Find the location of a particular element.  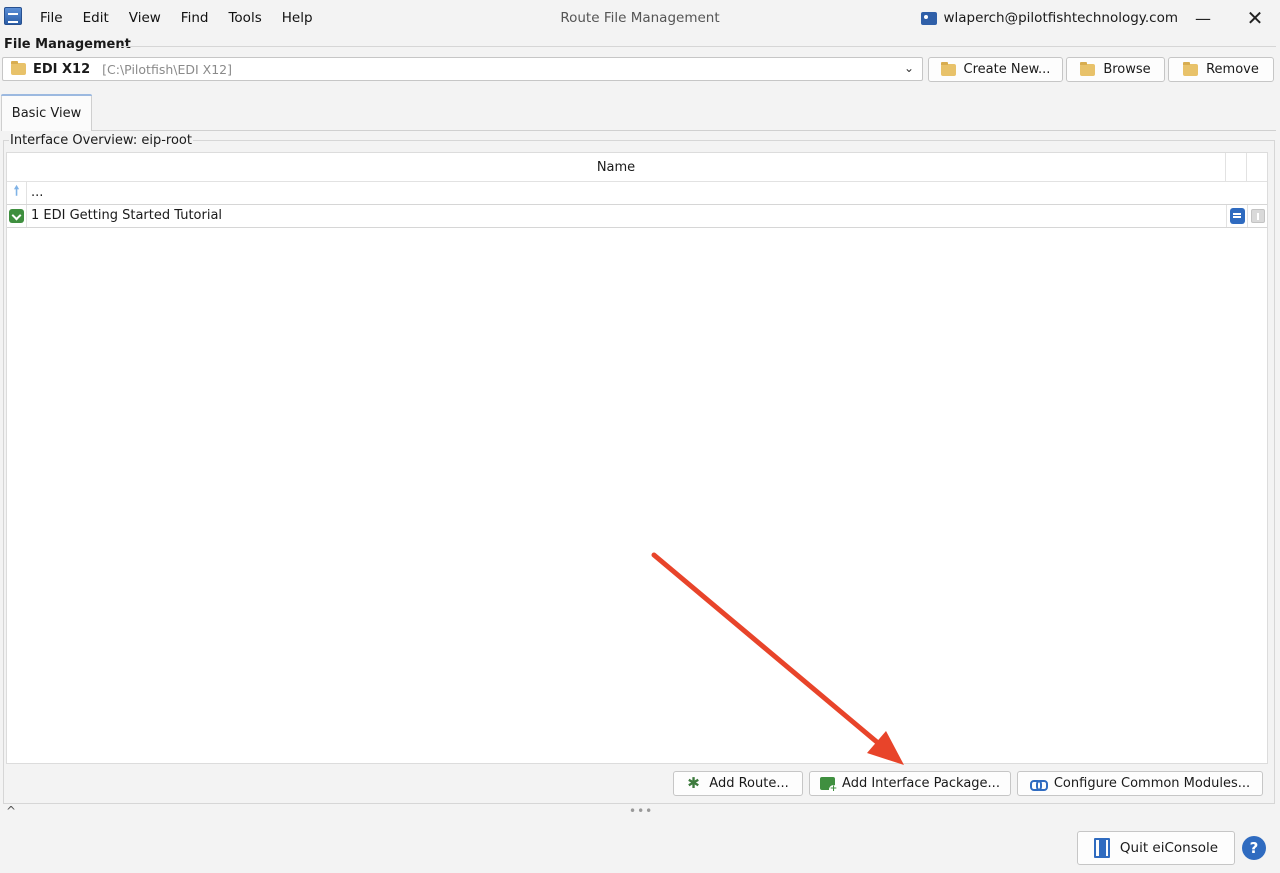

column-header-name: Name is located at coordinates (616, 167).